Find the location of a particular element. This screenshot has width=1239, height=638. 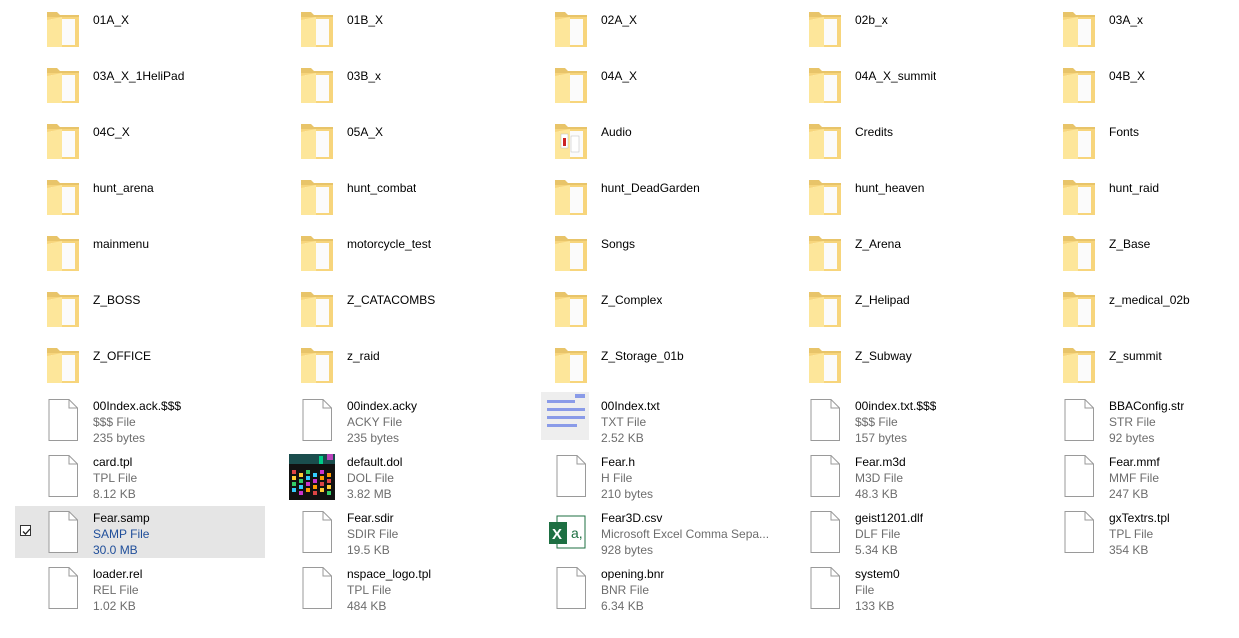

file-item: 00index.acky ACKY File 235 bytes is located at coordinates (394, 420).